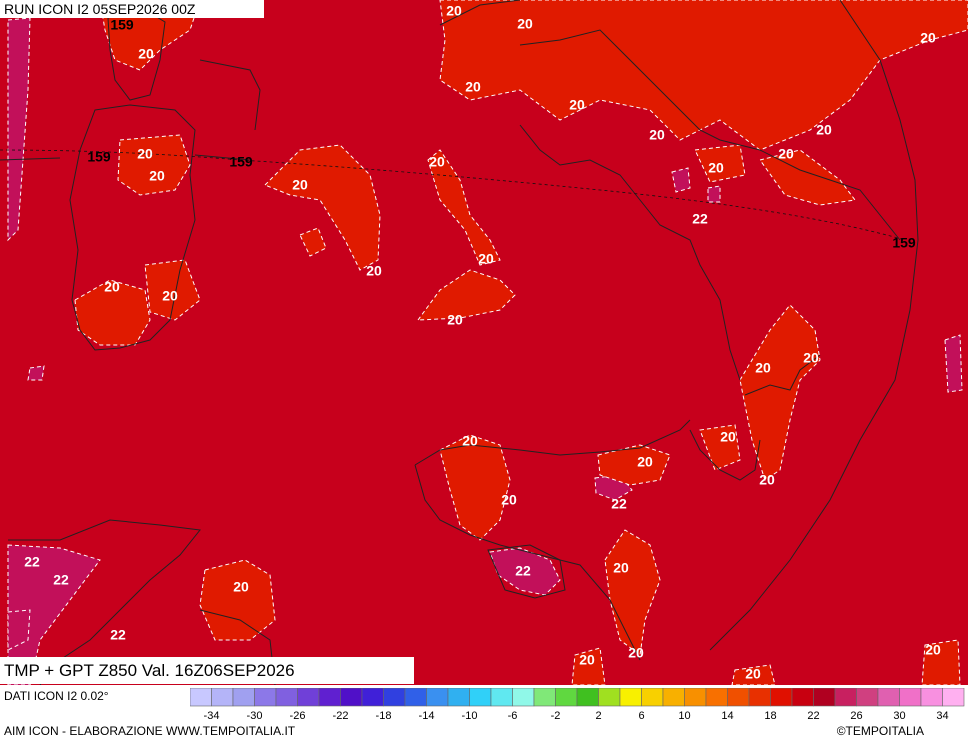 Image resolution: width=968 pixels, height=745 pixels. Describe the element at coordinates (56, 696) in the screenshot. I see `data-source: DATI ICON I2 0.02°` at that location.